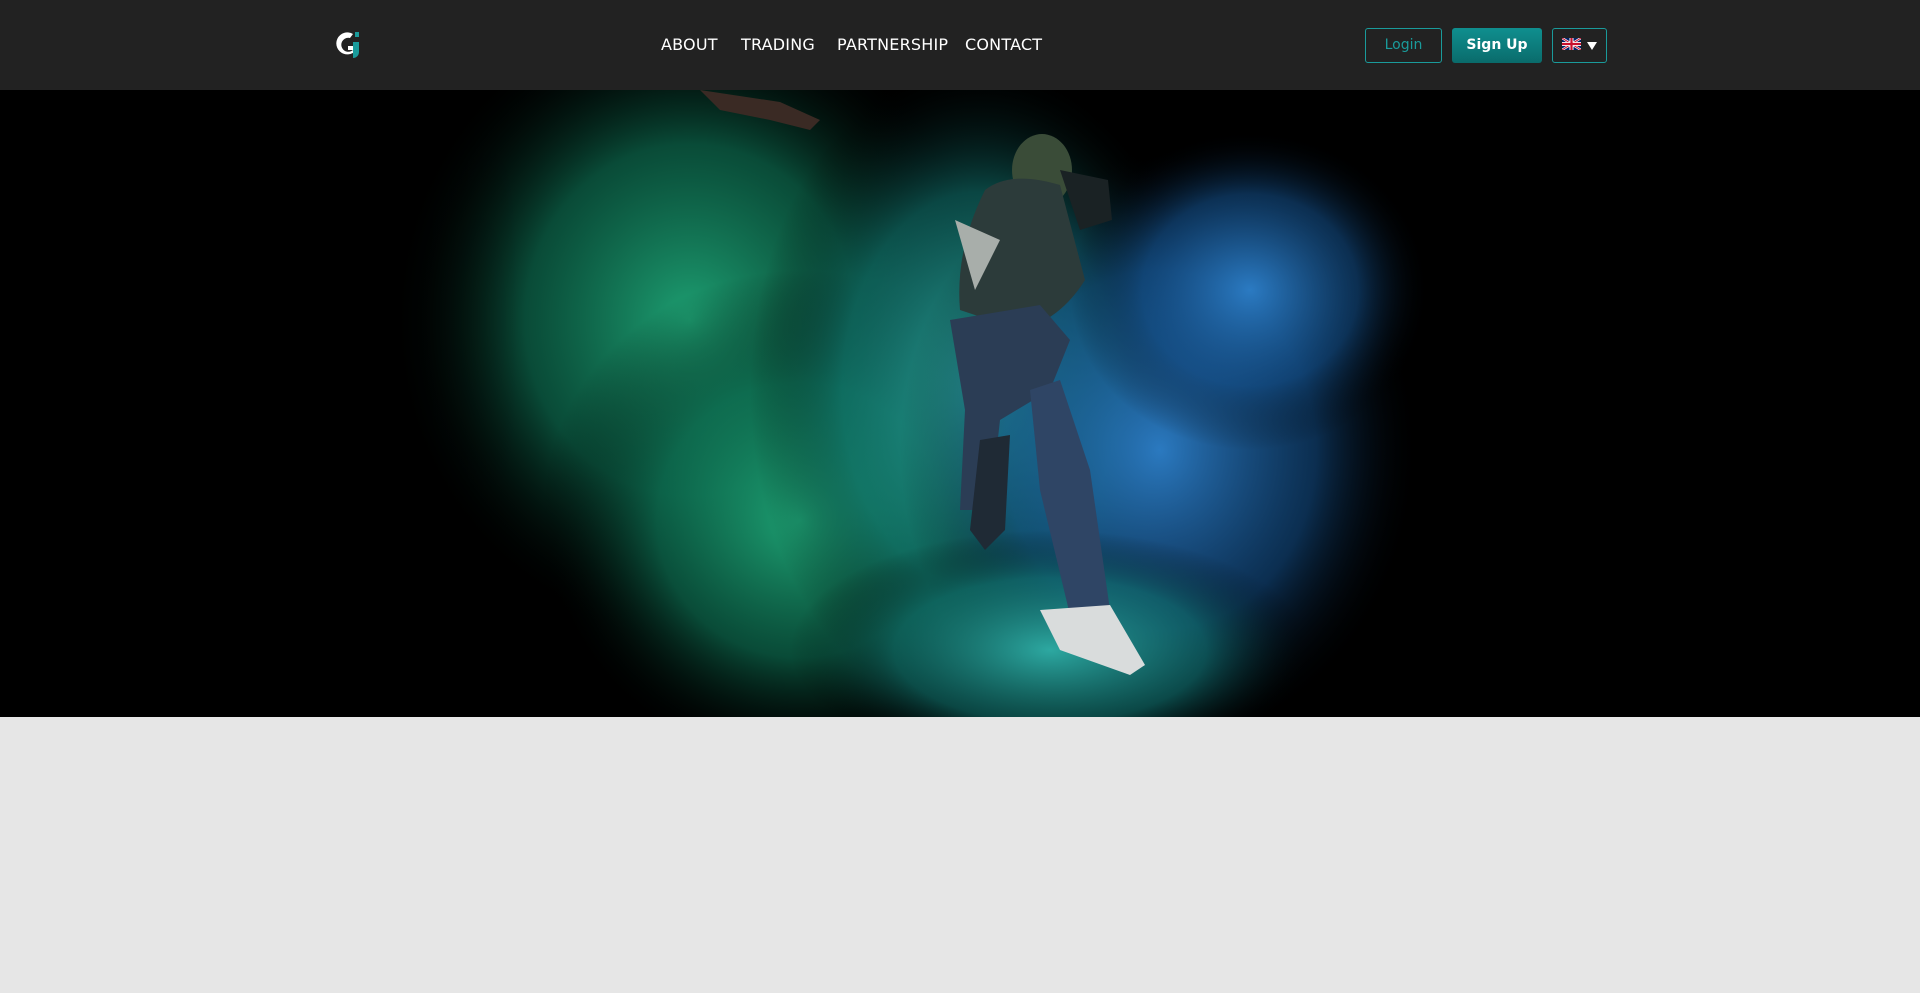 The width and height of the screenshot is (1920, 993). What do you see at coordinates (1571, 44) in the screenshot?
I see `uk-flag-icon` at bounding box center [1571, 44].